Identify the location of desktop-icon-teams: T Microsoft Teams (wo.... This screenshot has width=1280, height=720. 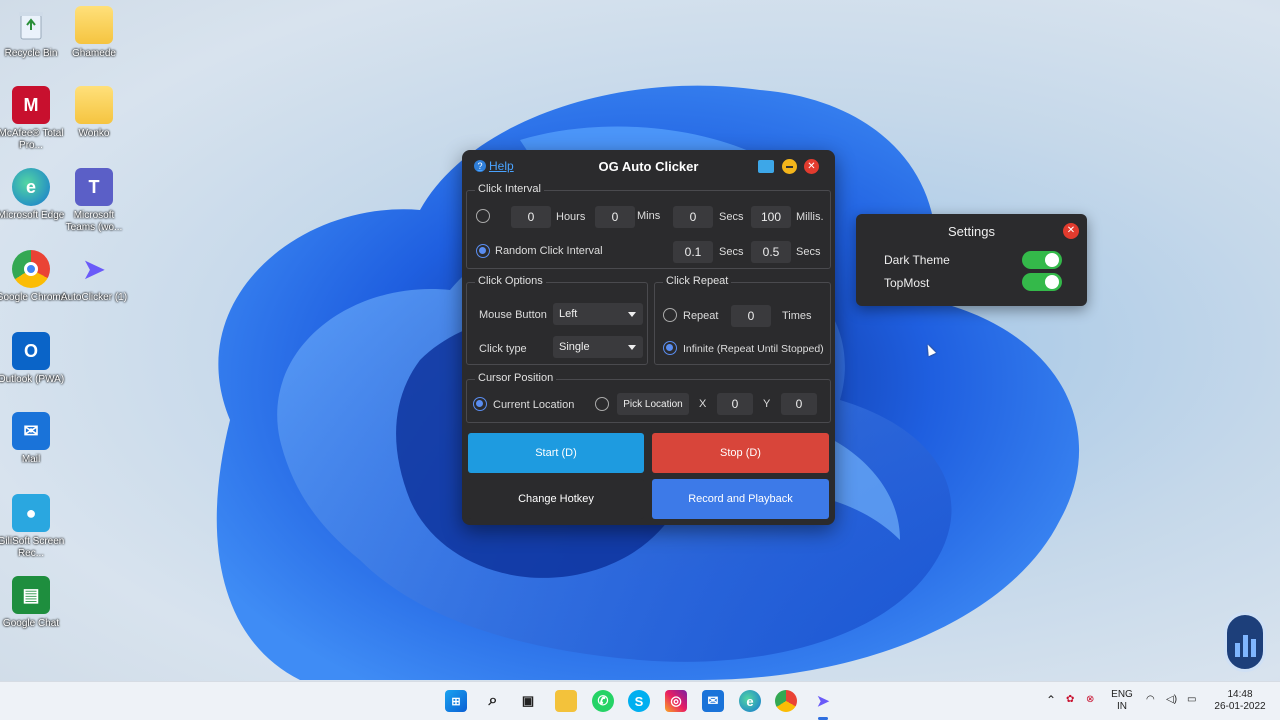
(94, 201).